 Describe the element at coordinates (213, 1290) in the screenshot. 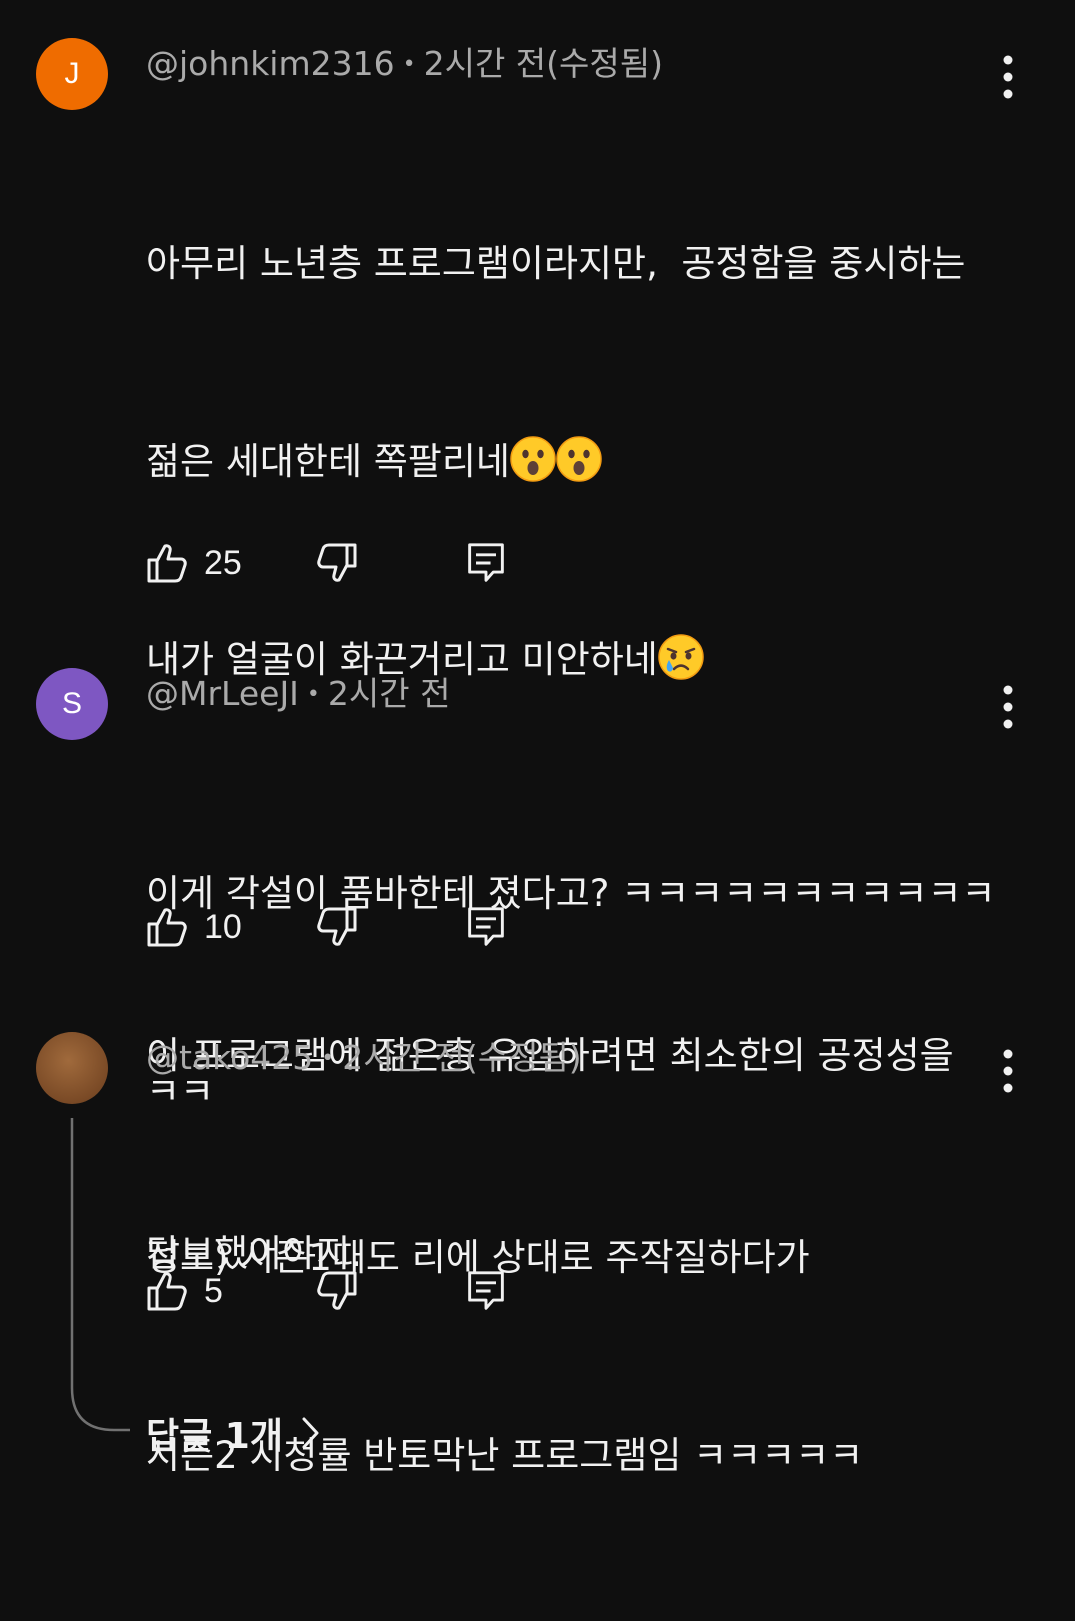

I see `like-count: 5` at that location.